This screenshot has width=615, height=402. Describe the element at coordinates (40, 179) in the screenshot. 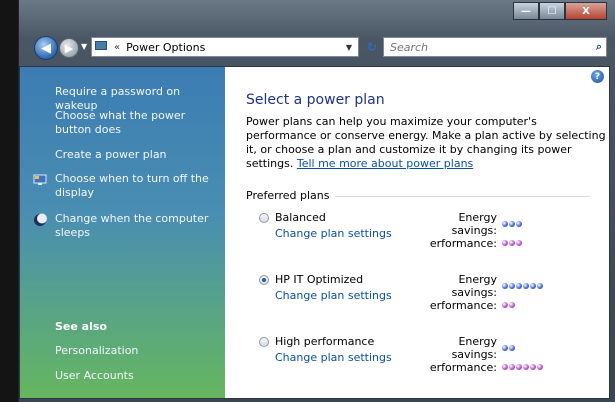

I see `monitor-icon` at that location.